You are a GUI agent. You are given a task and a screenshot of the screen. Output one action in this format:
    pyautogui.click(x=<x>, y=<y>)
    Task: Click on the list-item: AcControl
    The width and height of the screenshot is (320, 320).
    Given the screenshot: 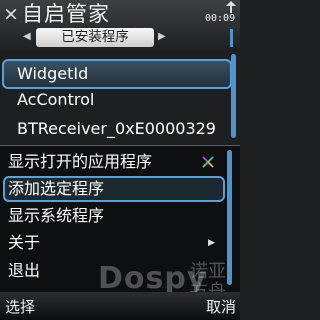 What is the action you would take?
    pyautogui.click(x=120, y=100)
    